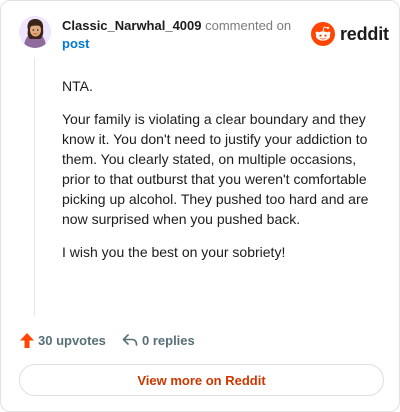  Describe the element at coordinates (364, 33) in the screenshot. I see `reddit-wordmark: reddit` at that location.